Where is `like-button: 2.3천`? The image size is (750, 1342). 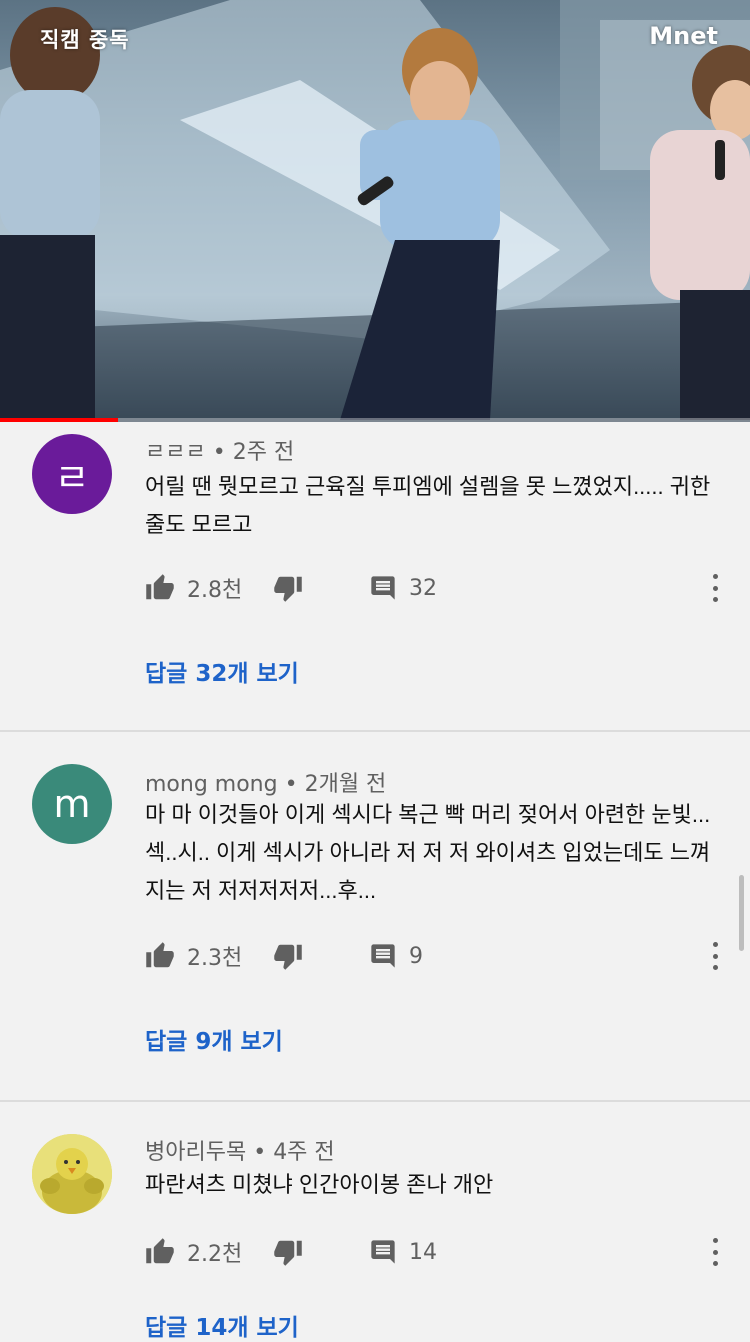 like-button: 2.3천 is located at coordinates (193, 956).